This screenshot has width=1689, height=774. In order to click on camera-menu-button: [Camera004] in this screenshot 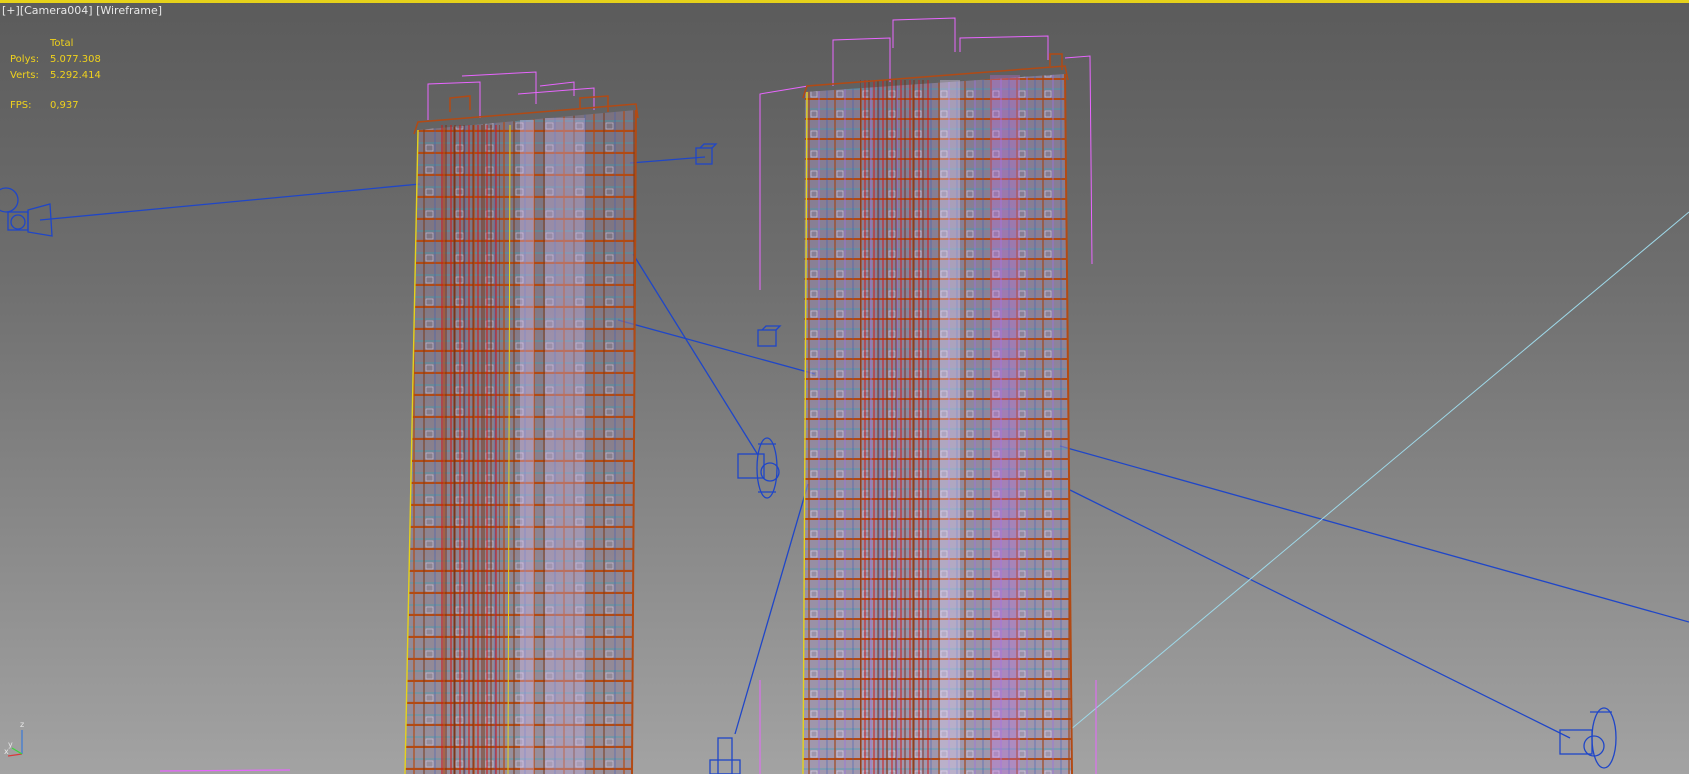, I will do `click(56, 10)`.